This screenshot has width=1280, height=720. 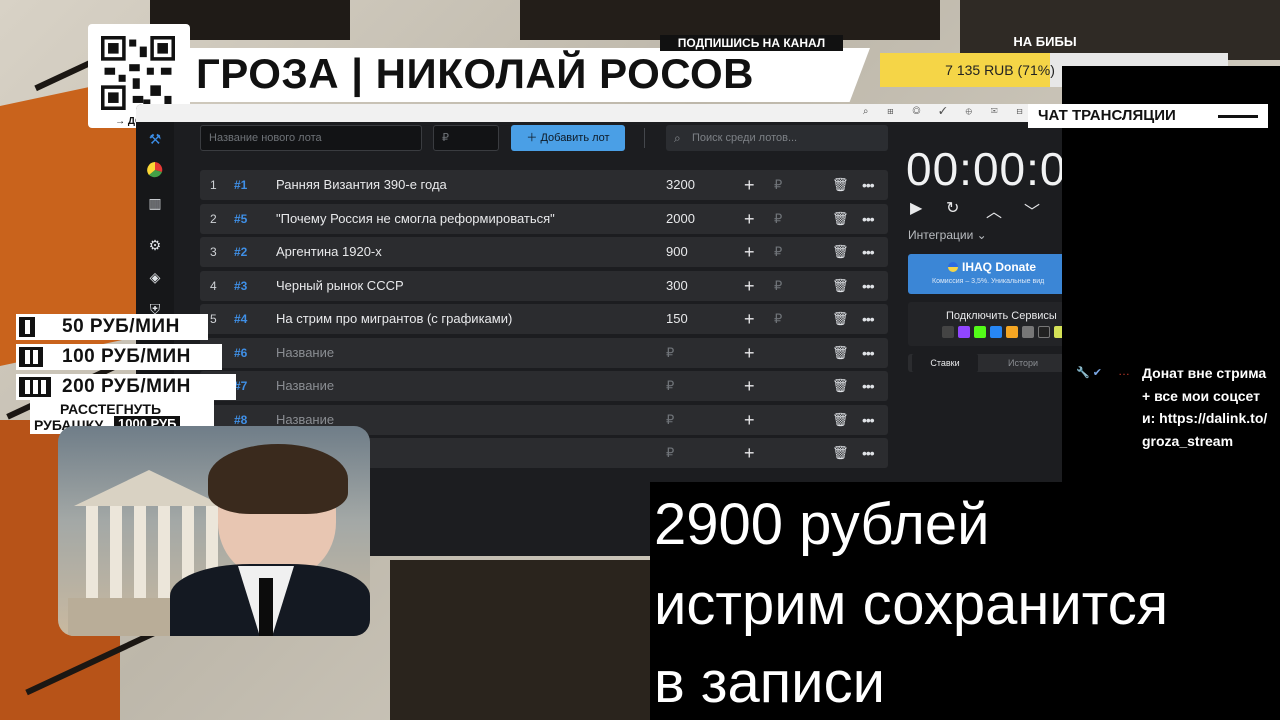 I want to click on lot-amount-input: 300, so click(x=677, y=286).